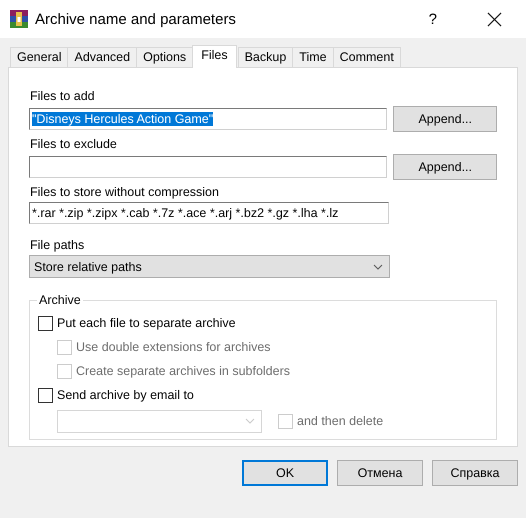  Describe the element at coordinates (146, 323) in the screenshot. I see `checkbox-label: Put each file to separate archive` at that location.